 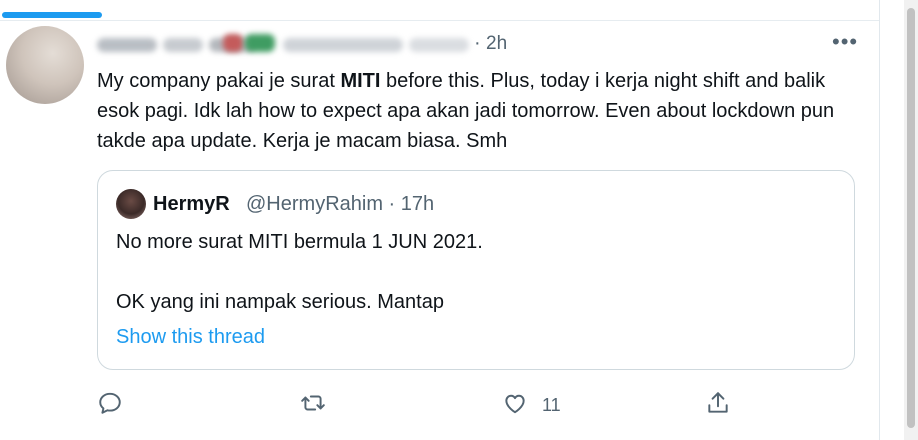 I want to click on quoted-author-name: HermyR, so click(x=191, y=204).